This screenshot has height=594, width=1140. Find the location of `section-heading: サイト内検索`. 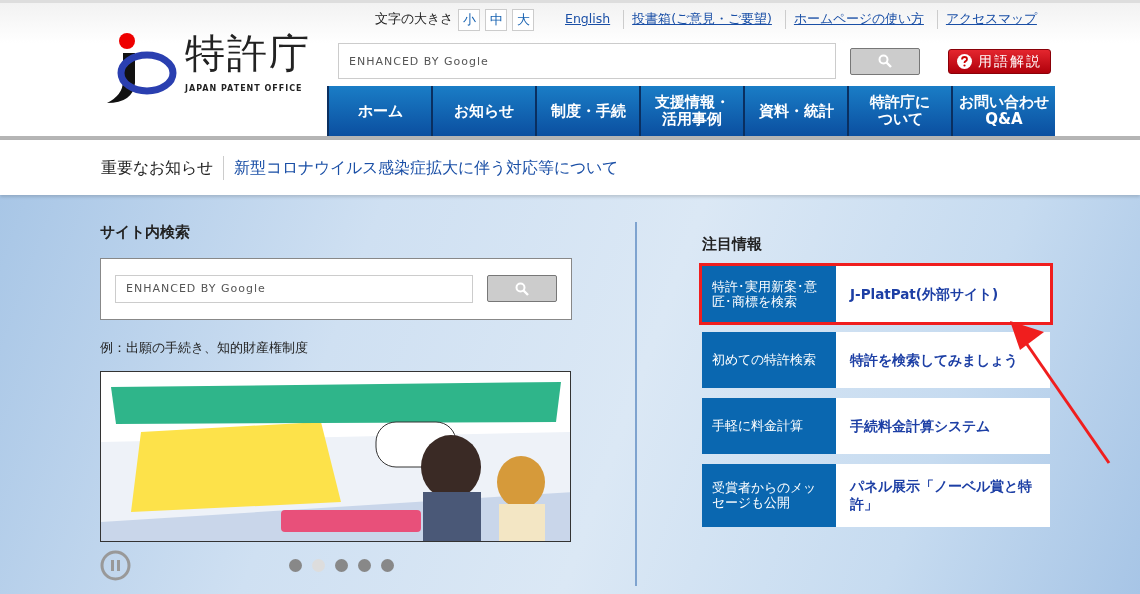

section-heading: サイト内検索 is located at coordinates (145, 232).